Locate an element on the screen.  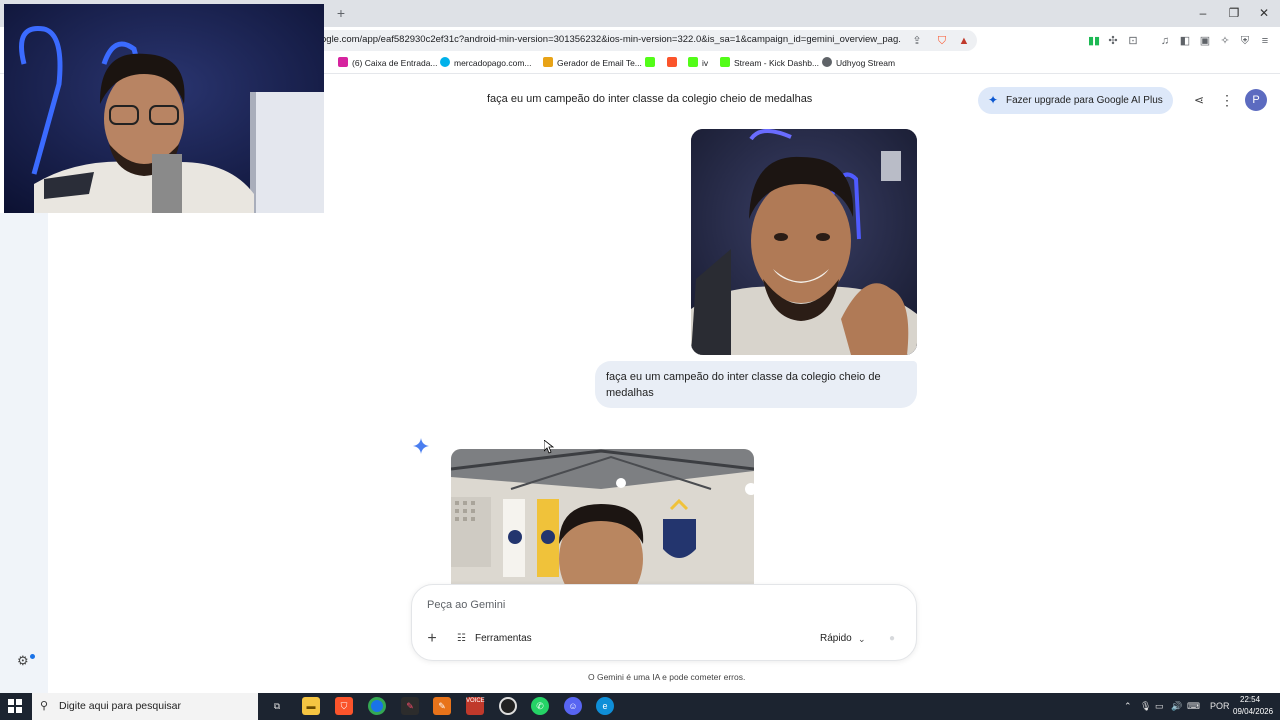
add-attachment-button: + is located at coordinates (432, 639).